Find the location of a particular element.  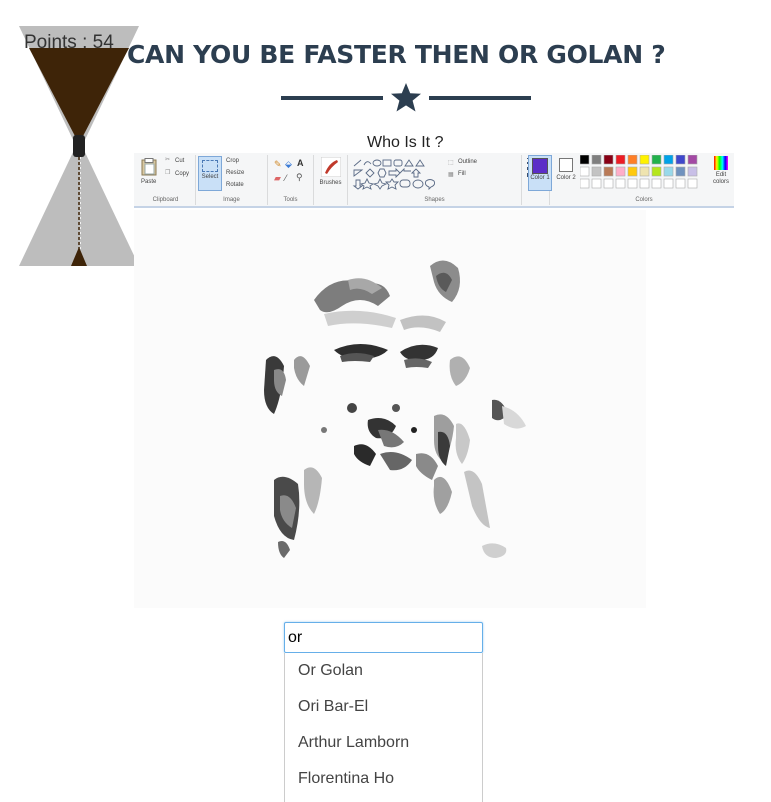

cut-label: Cut is located at coordinates (180, 161).